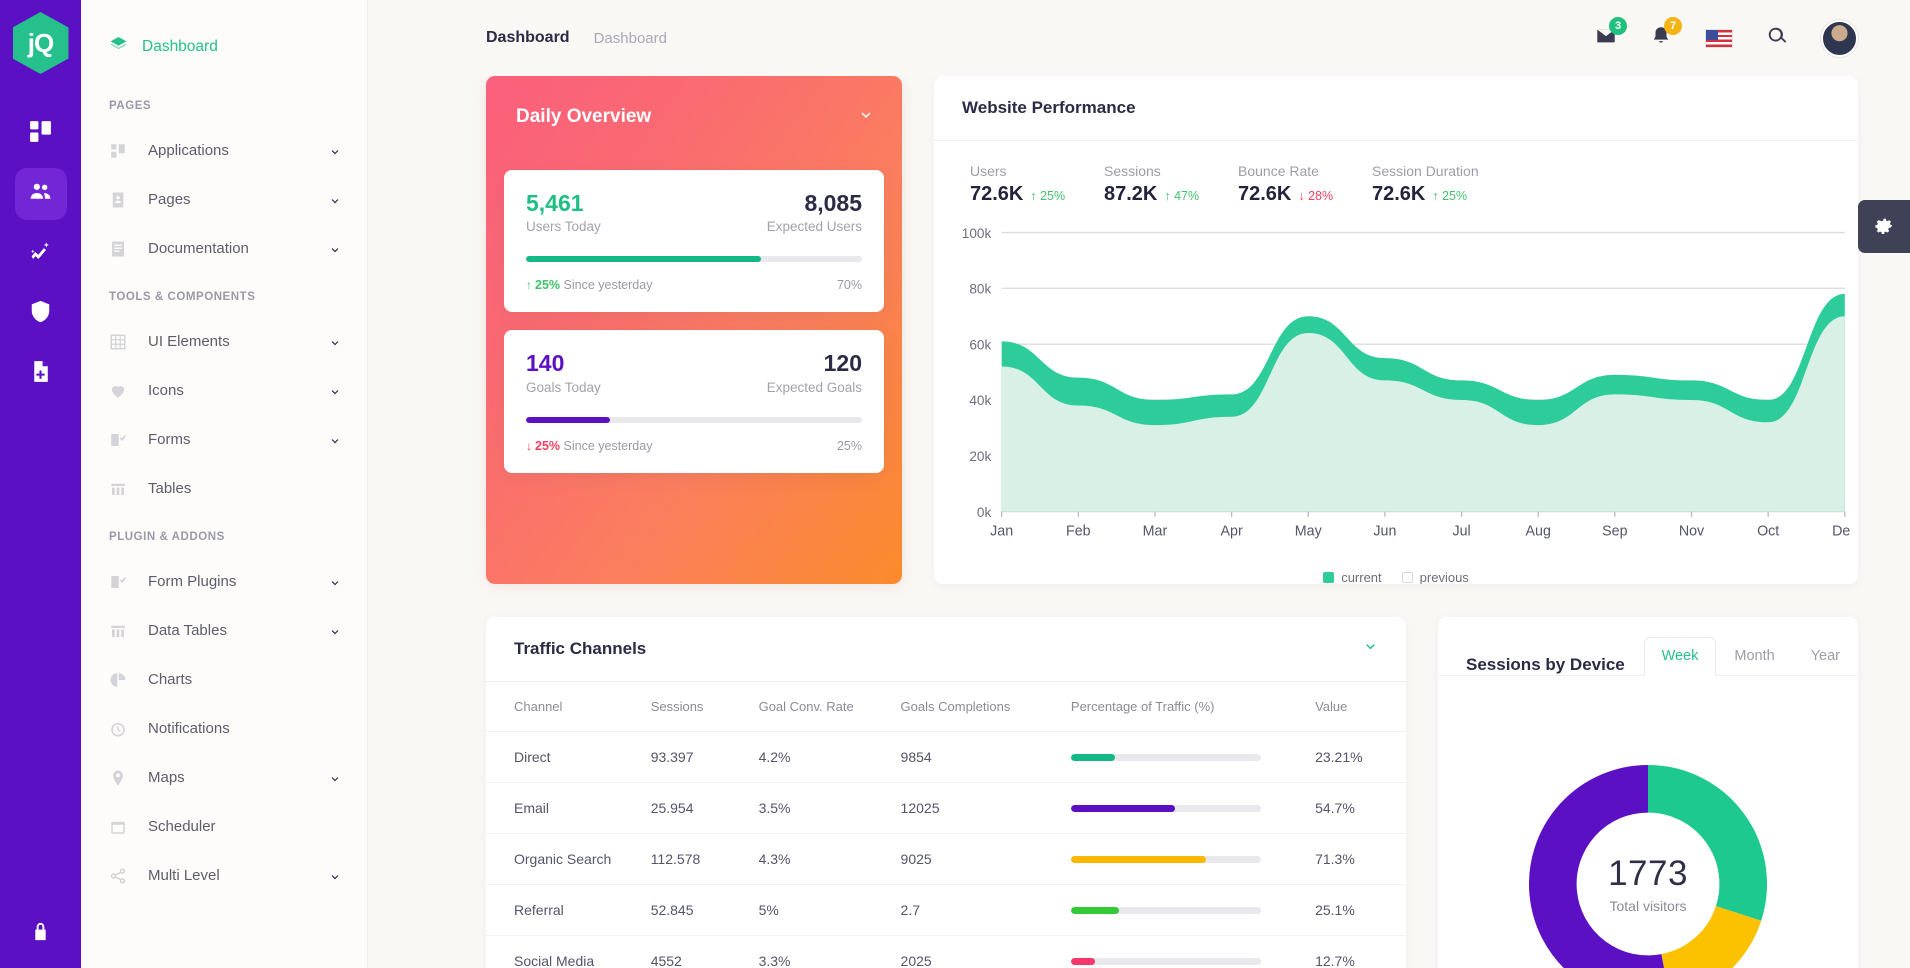 The width and height of the screenshot is (1910, 968). I want to click on sidebar-item-charts: Charts, so click(224, 679).